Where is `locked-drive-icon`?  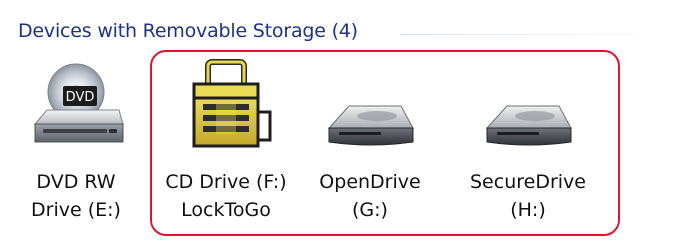
locked-drive-icon is located at coordinates (226, 108).